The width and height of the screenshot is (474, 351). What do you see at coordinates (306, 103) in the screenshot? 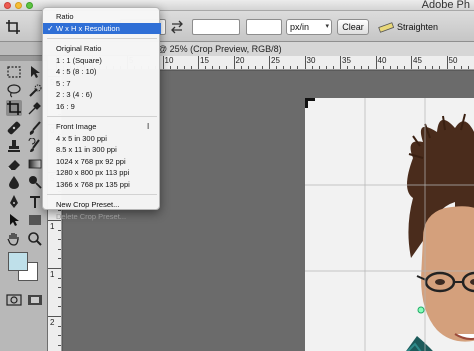
I see `crop-handle-top-left-vertical` at bounding box center [306, 103].